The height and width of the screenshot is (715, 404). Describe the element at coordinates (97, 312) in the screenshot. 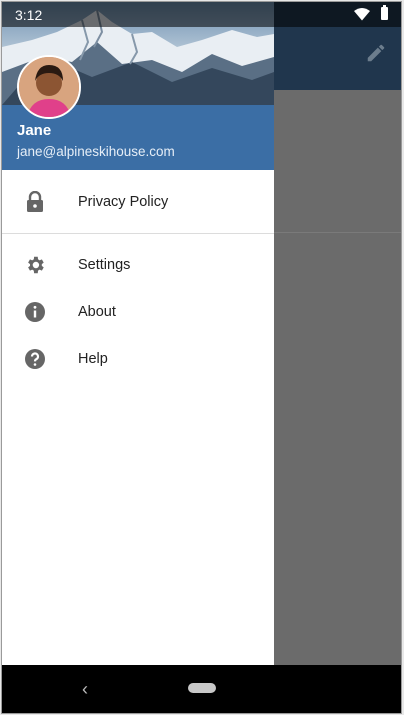

I see `menu-label: About` at that location.